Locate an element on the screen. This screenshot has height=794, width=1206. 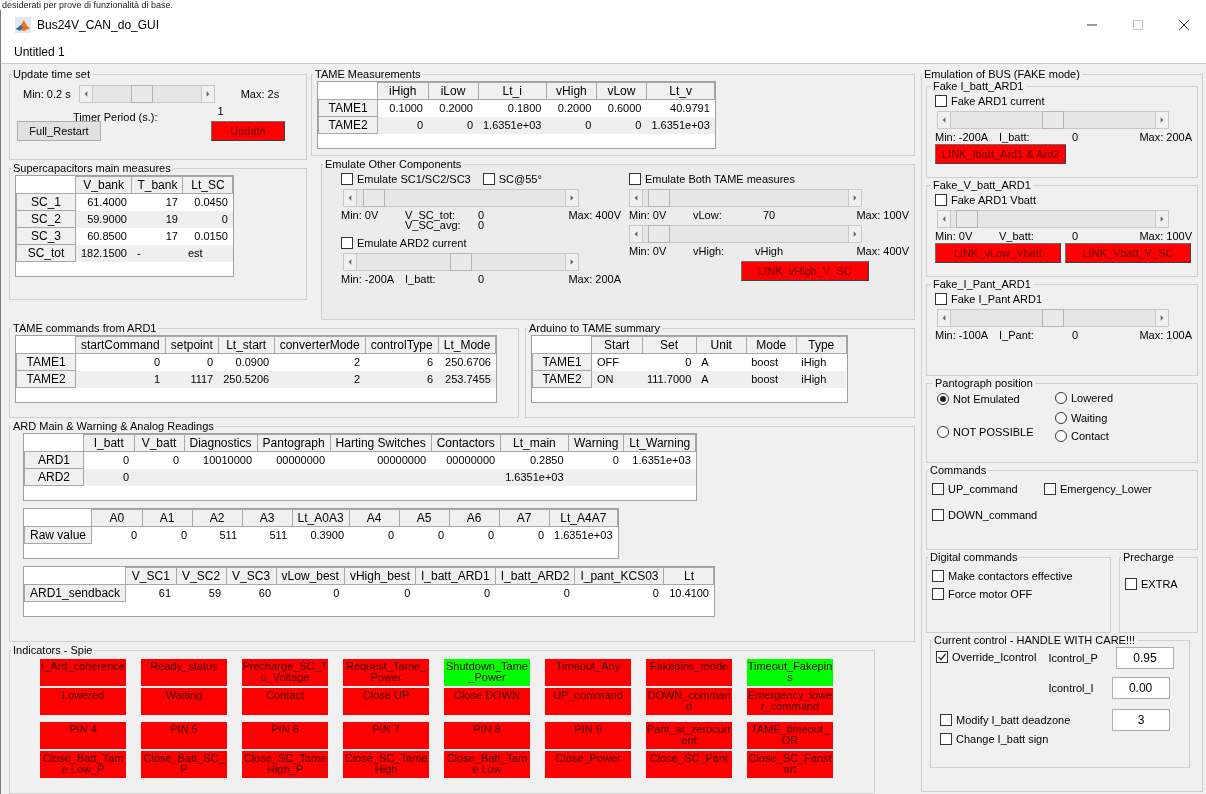
column-header: A4 is located at coordinates (374, 518).